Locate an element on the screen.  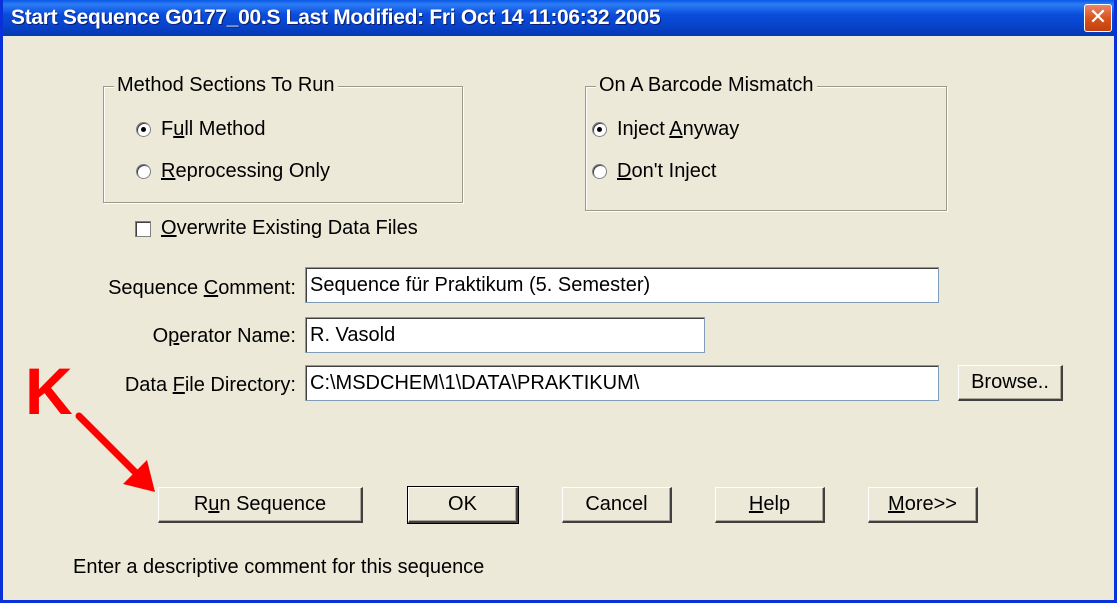
data-file-directory-label: Data File Directory: is located at coordinates (210, 385).